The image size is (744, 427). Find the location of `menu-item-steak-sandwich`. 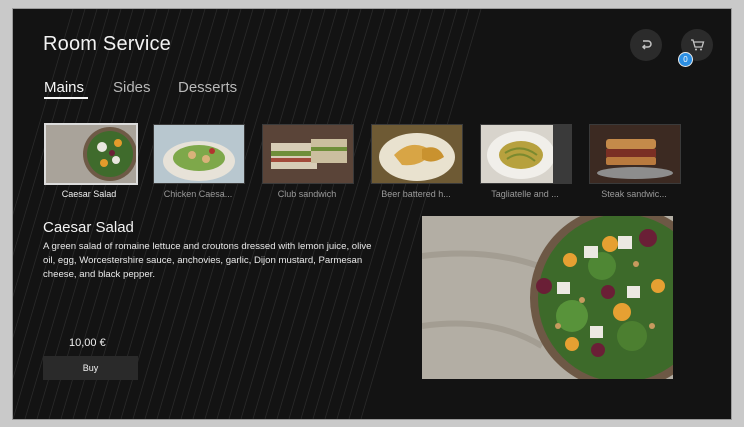

menu-item-steak-sandwich is located at coordinates (635, 154).